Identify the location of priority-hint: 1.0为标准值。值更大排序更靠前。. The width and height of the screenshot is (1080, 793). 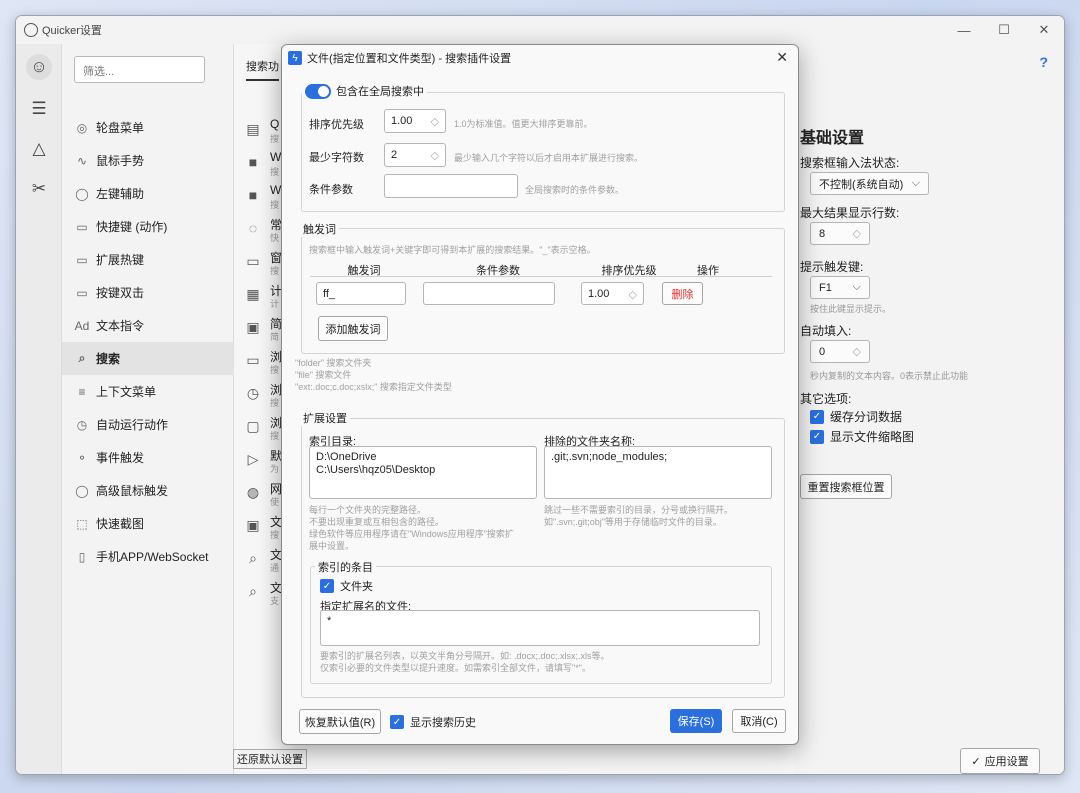
(523, 124).